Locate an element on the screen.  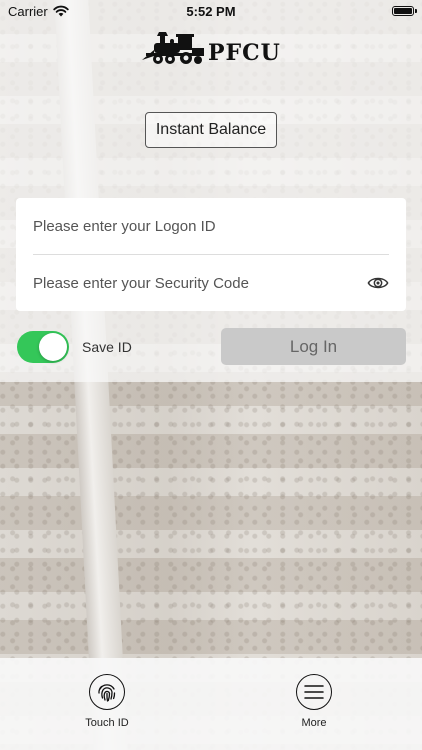
status-bar: Carrier 5:52 PM is located at coordinates (211, 11).